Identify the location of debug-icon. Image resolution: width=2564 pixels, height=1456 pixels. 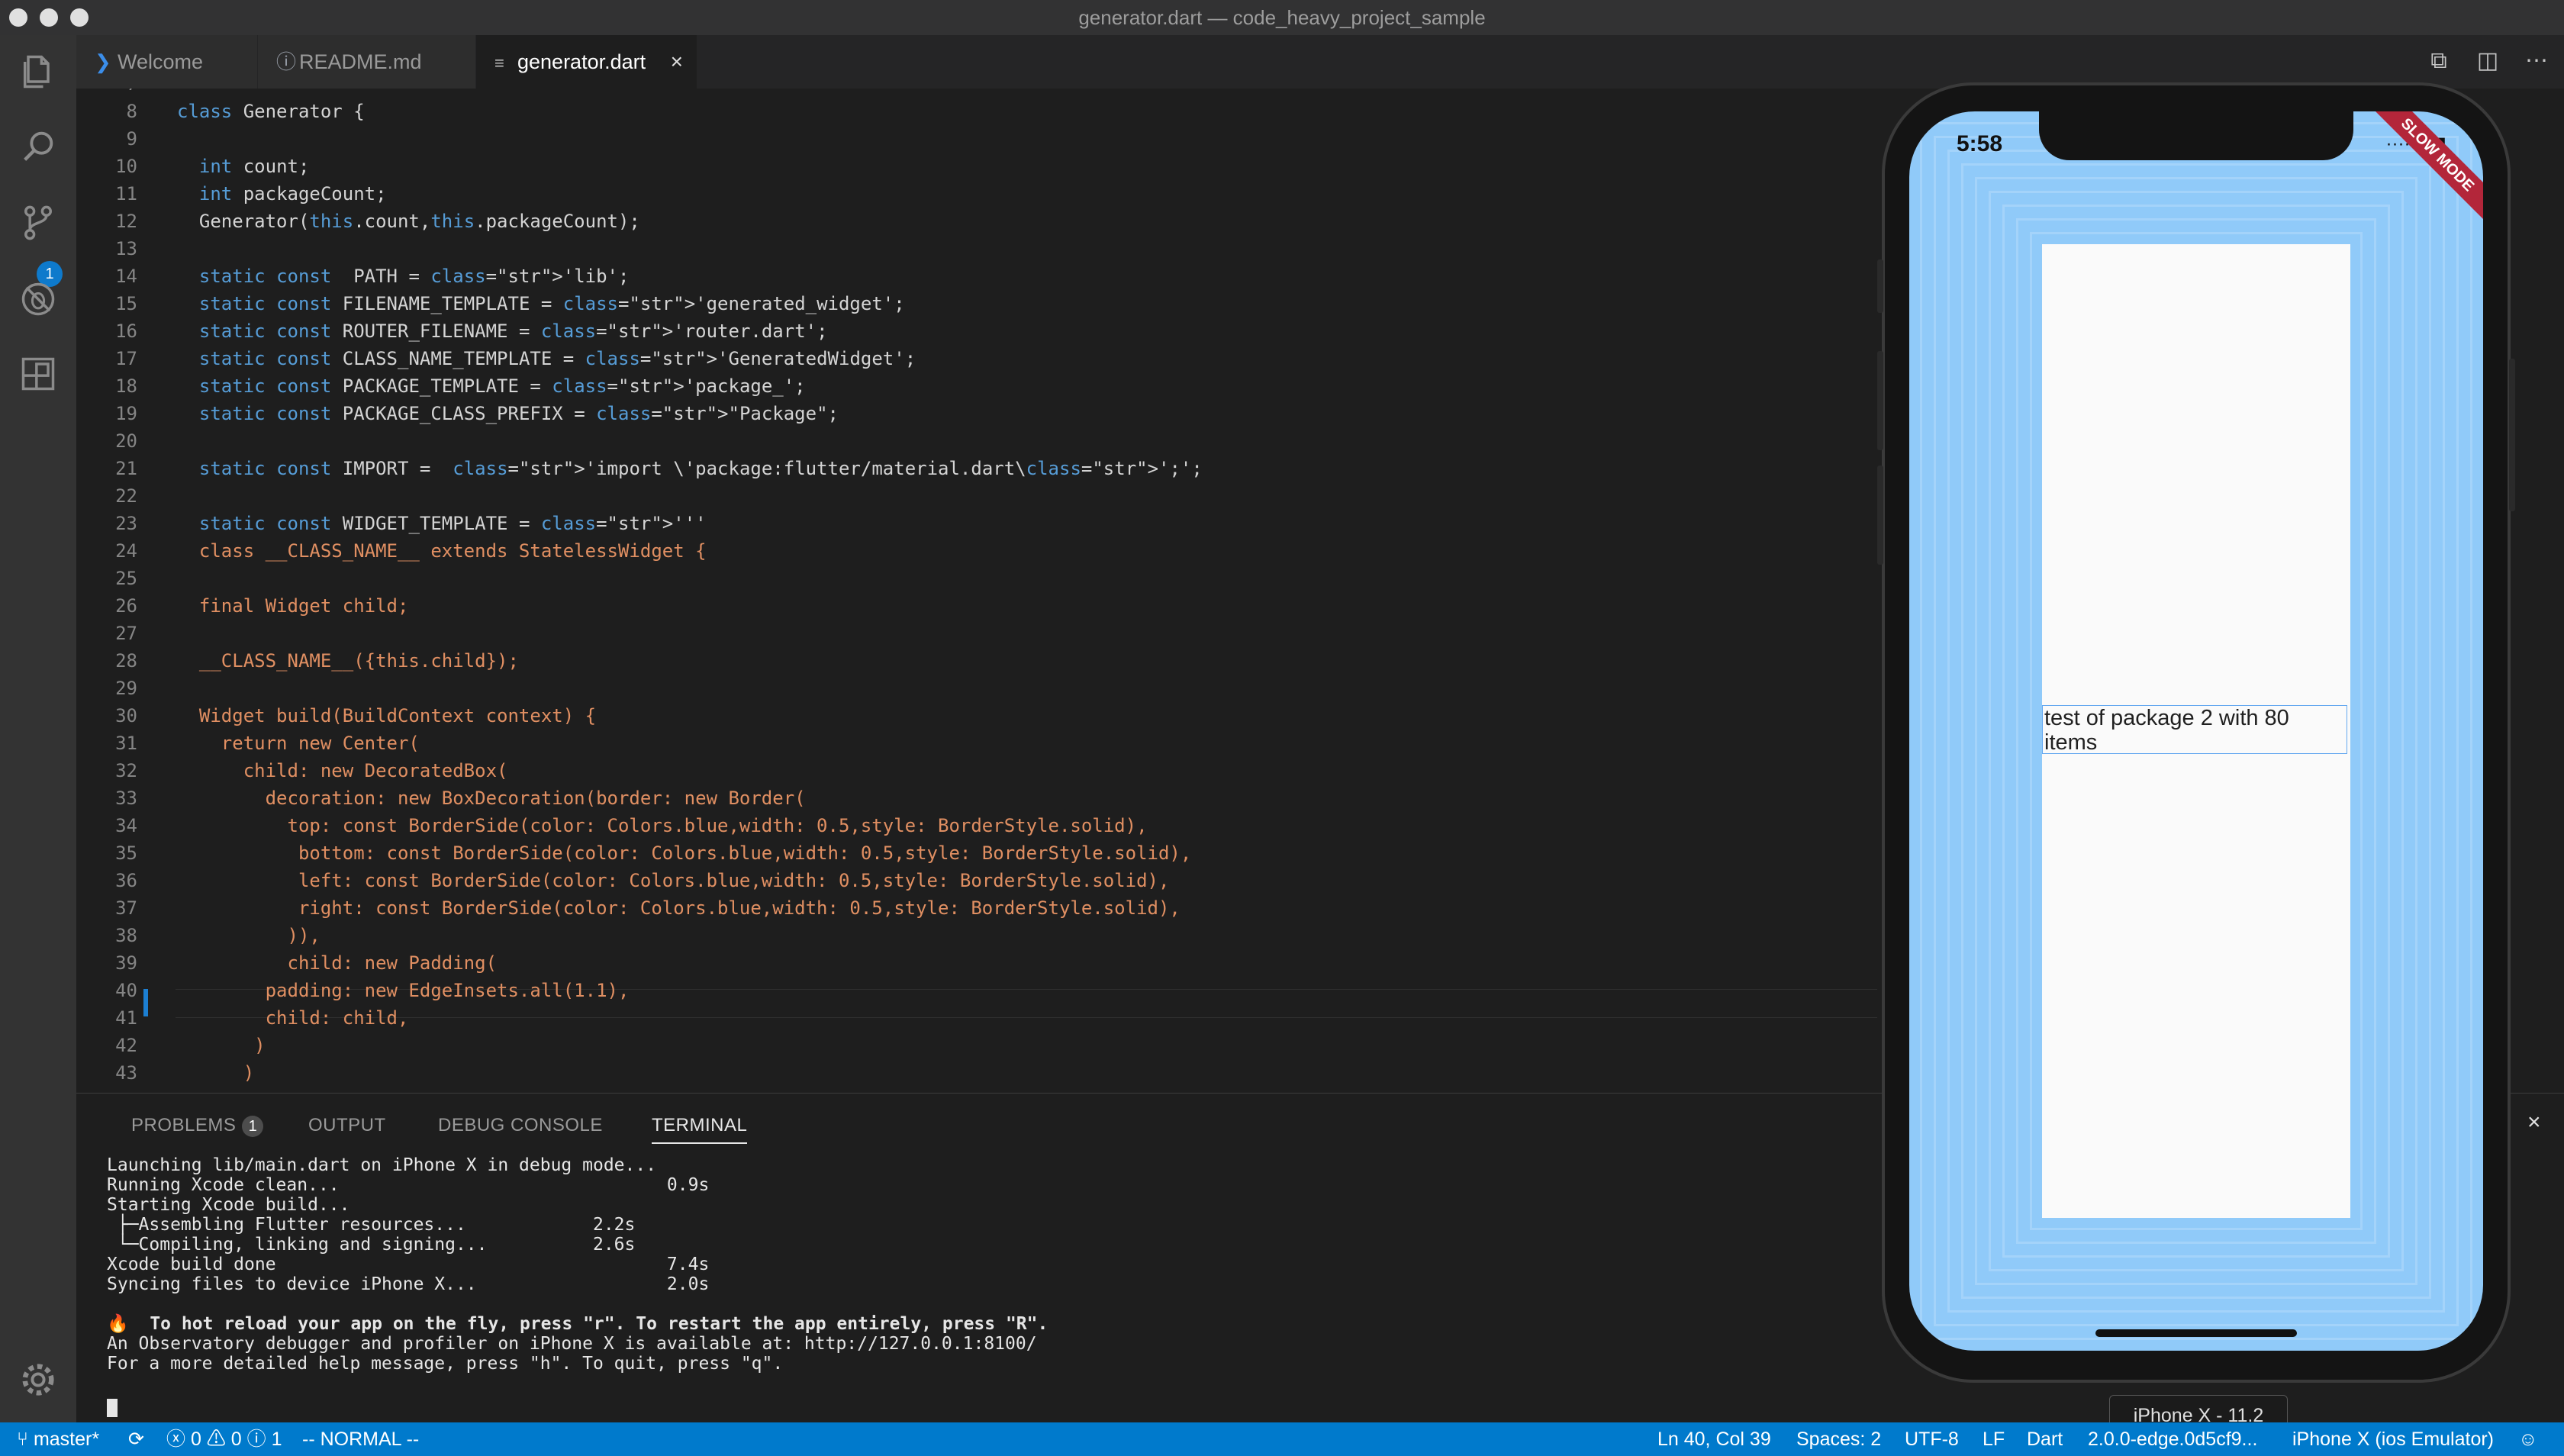
(38, 299).